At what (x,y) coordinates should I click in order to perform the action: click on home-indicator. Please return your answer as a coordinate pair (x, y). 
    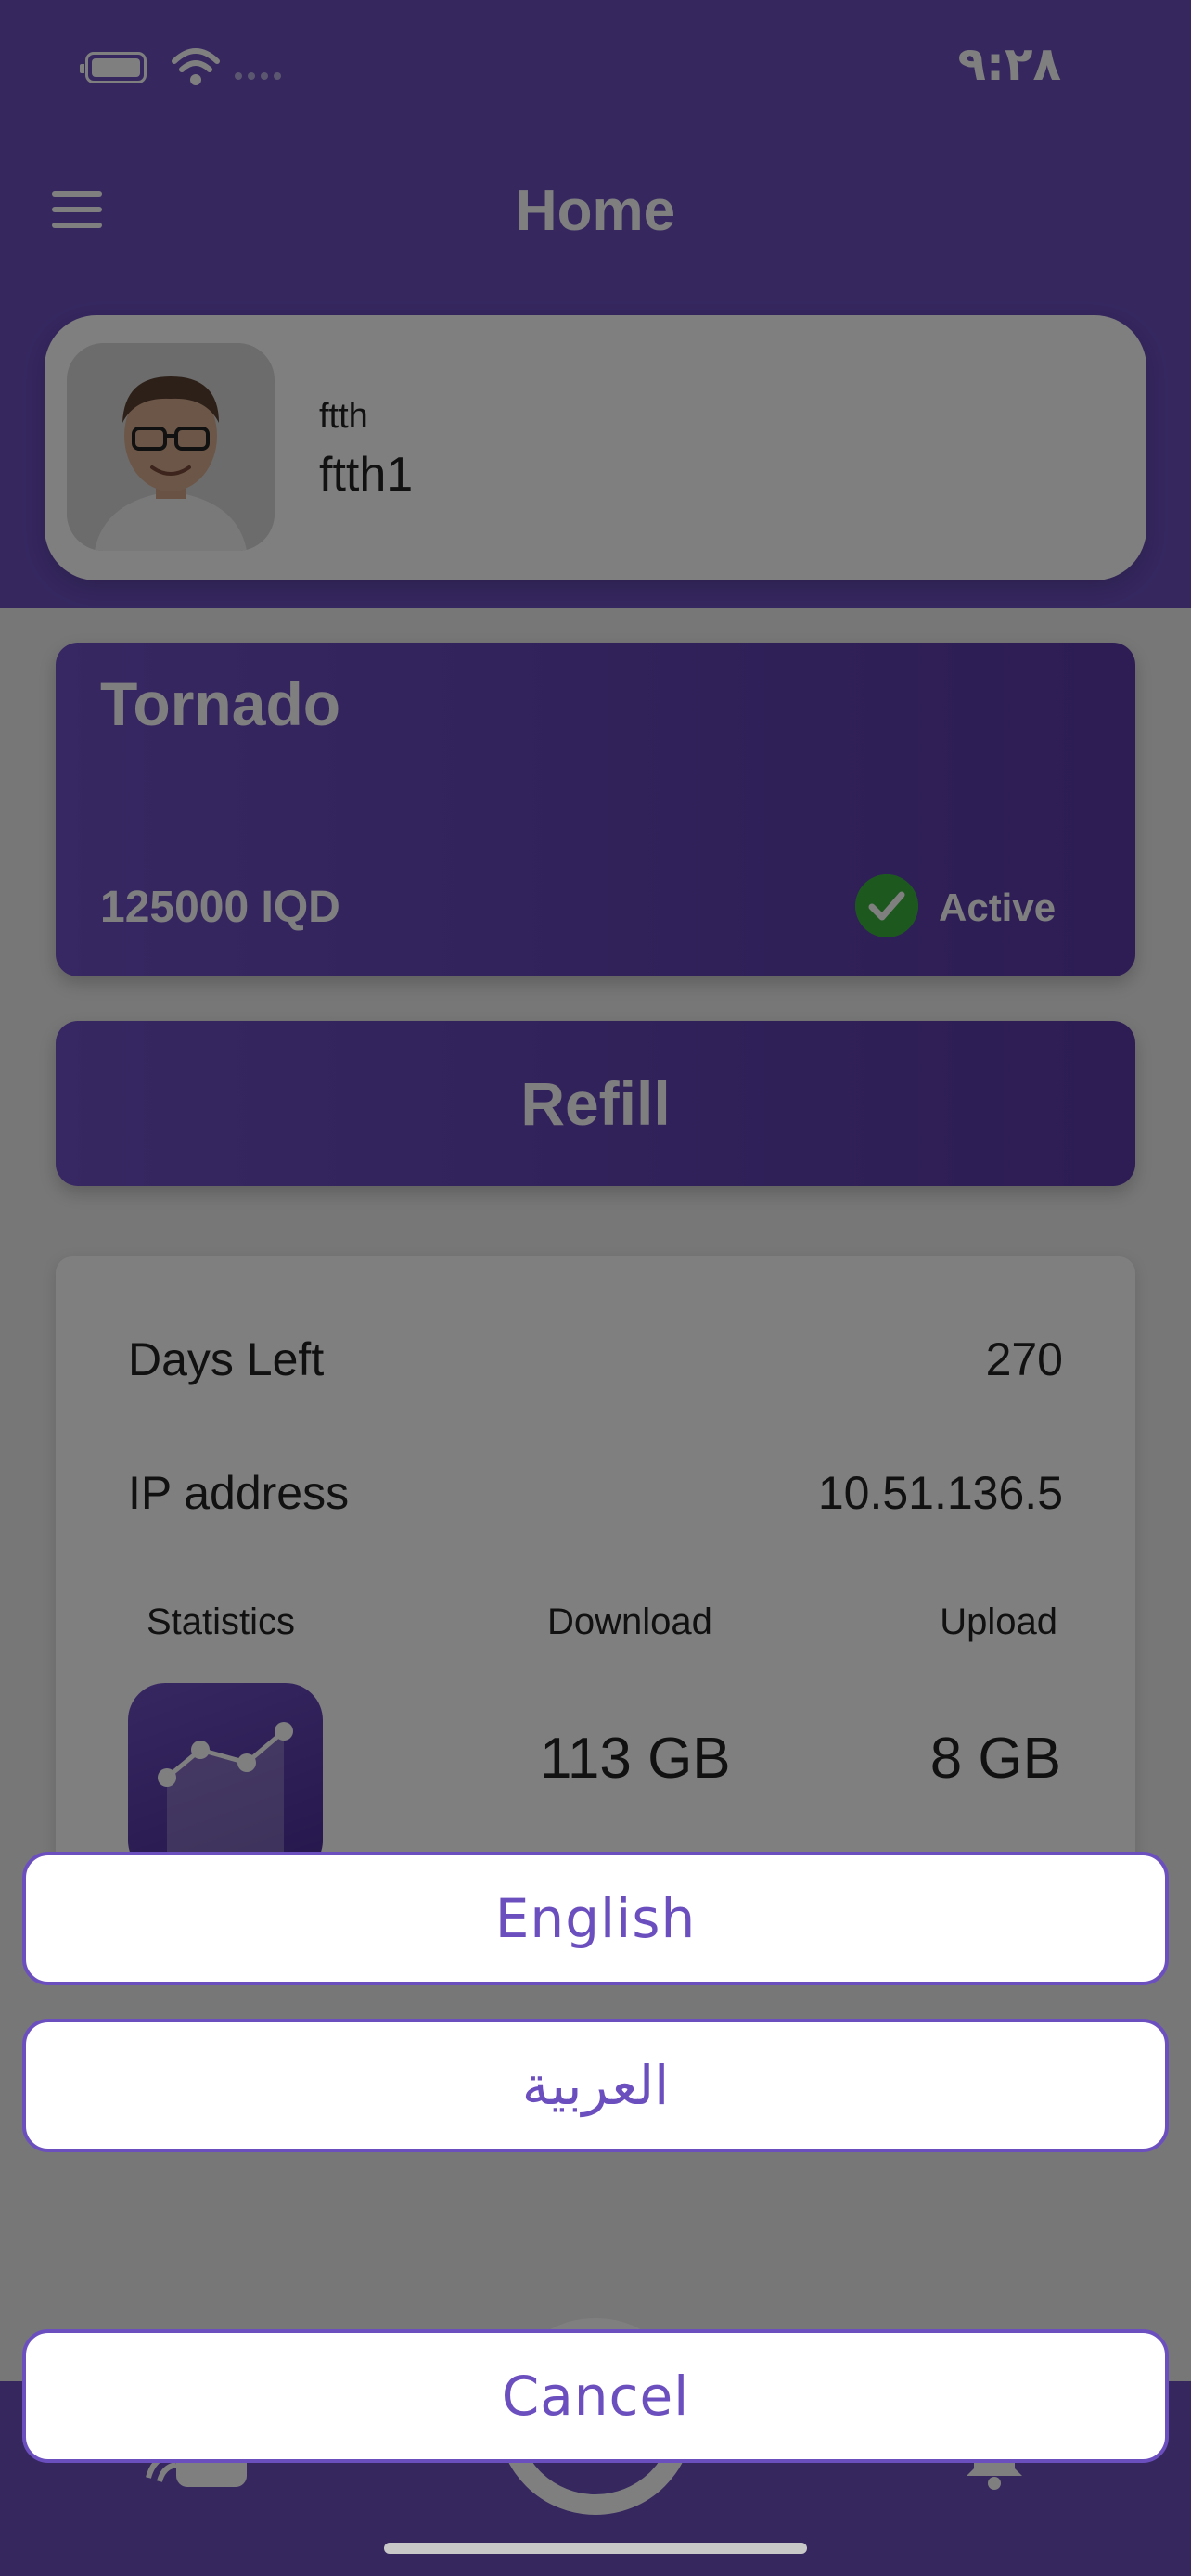
    Looking at the image, I should click on (595, 2548).